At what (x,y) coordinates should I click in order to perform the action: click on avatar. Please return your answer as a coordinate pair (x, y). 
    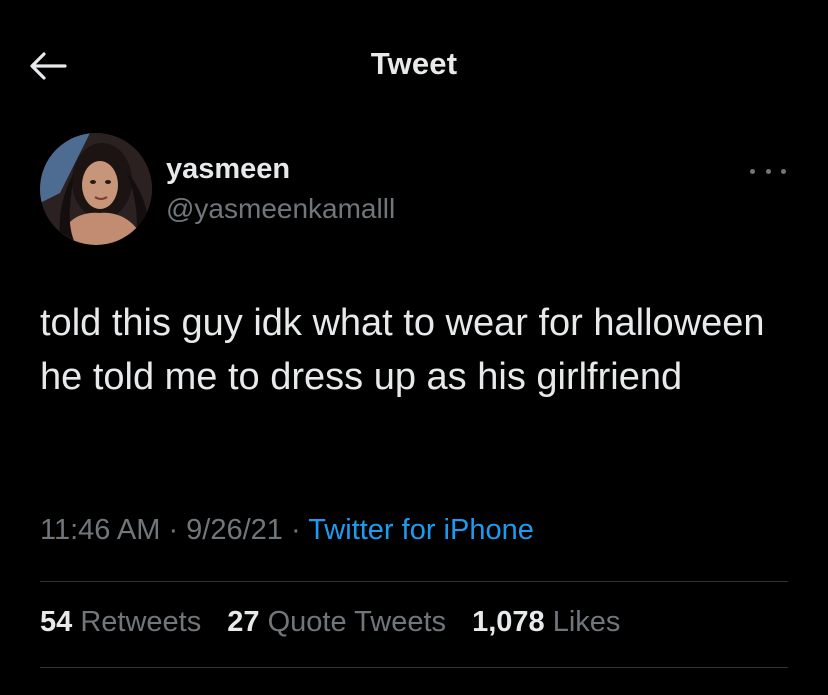
    Looking at the image, I should click on (96, 189).